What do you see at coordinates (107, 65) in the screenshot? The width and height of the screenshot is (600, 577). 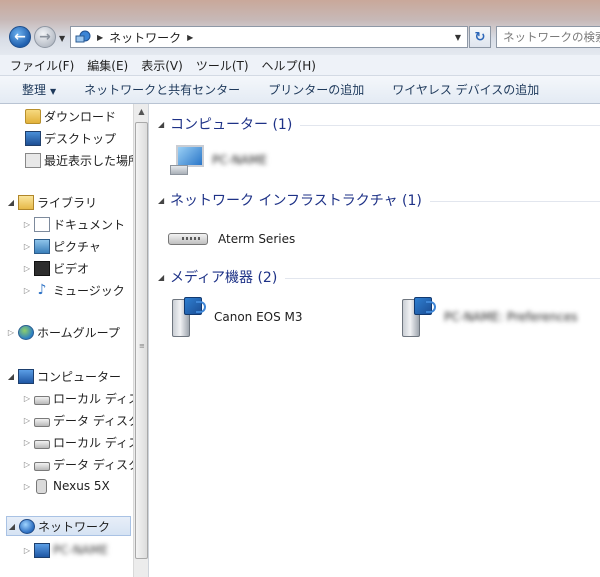 I see `menu-edit: 編集(E)` at bounding box center [107, 65].